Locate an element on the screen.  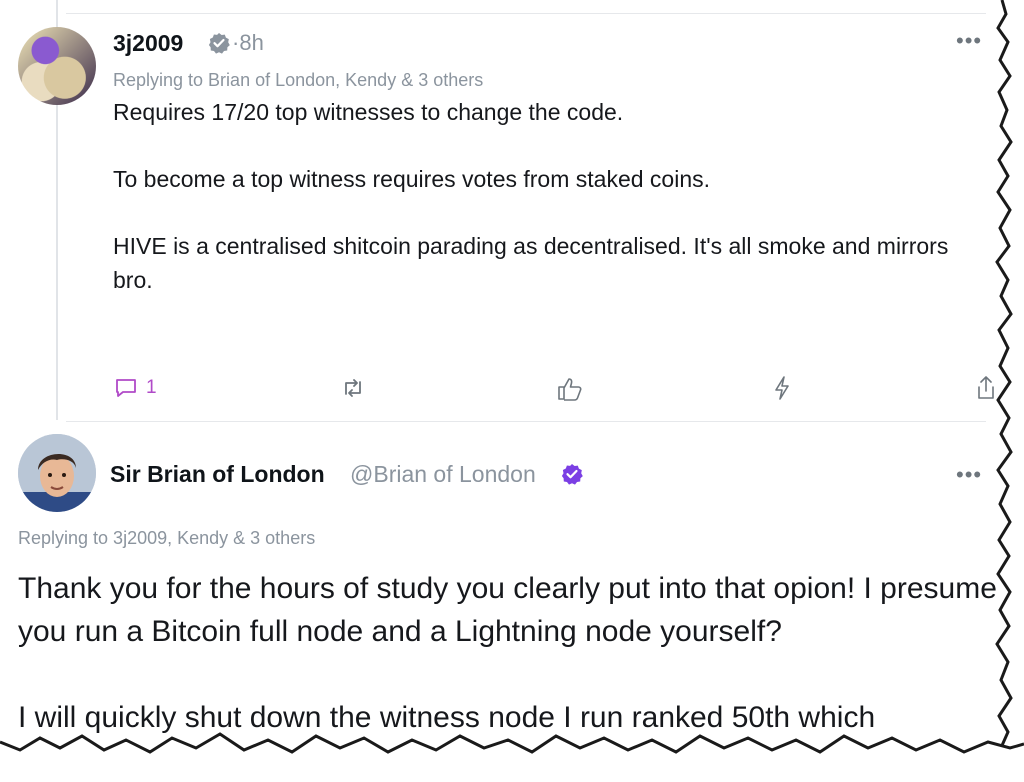
cartoon-face-icon is located at coordinates (57, 473).